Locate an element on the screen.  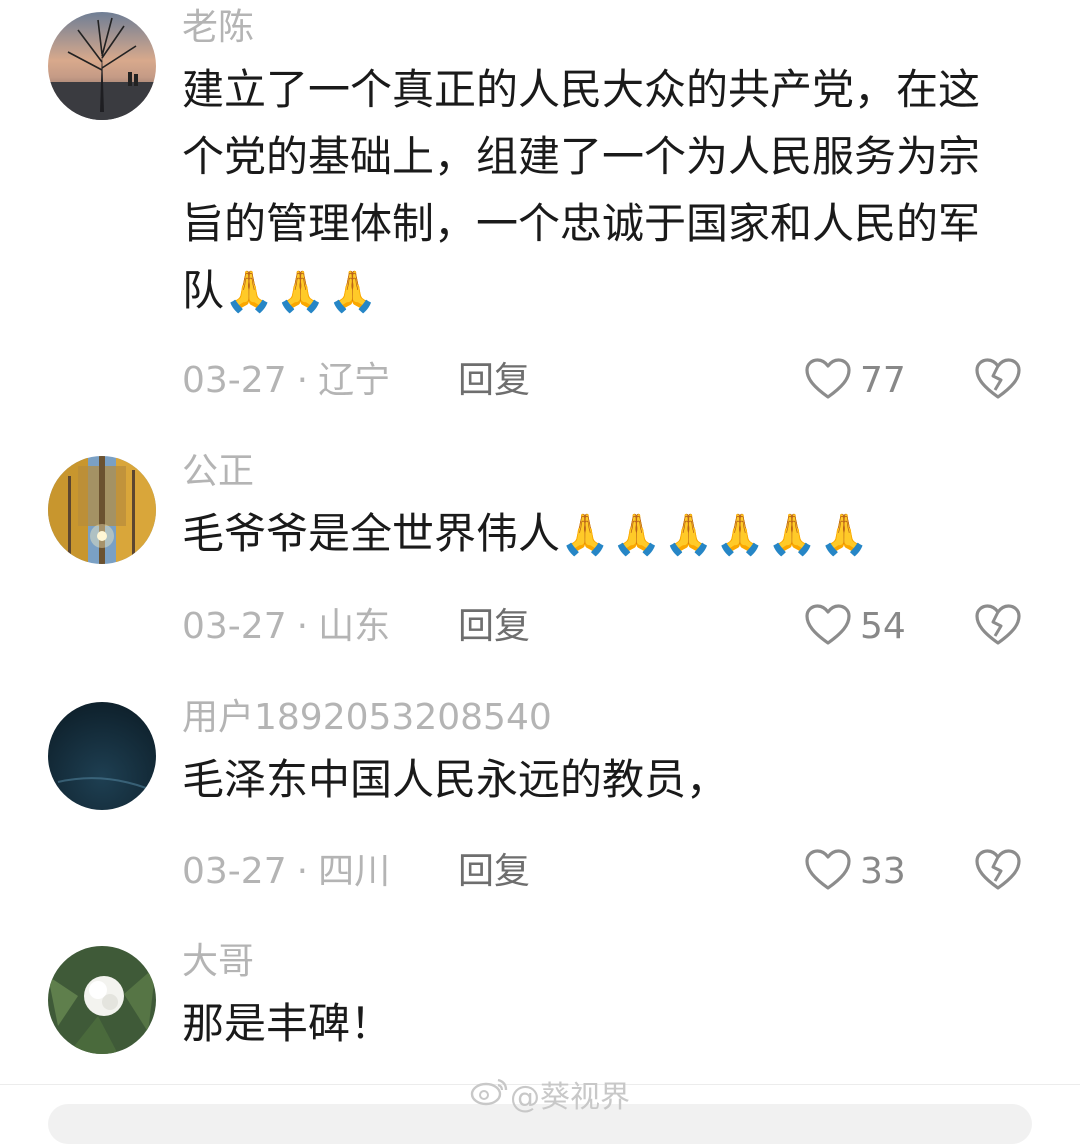
comment-meta: 03-27 · 山东 is located at coordinates (286, 627).